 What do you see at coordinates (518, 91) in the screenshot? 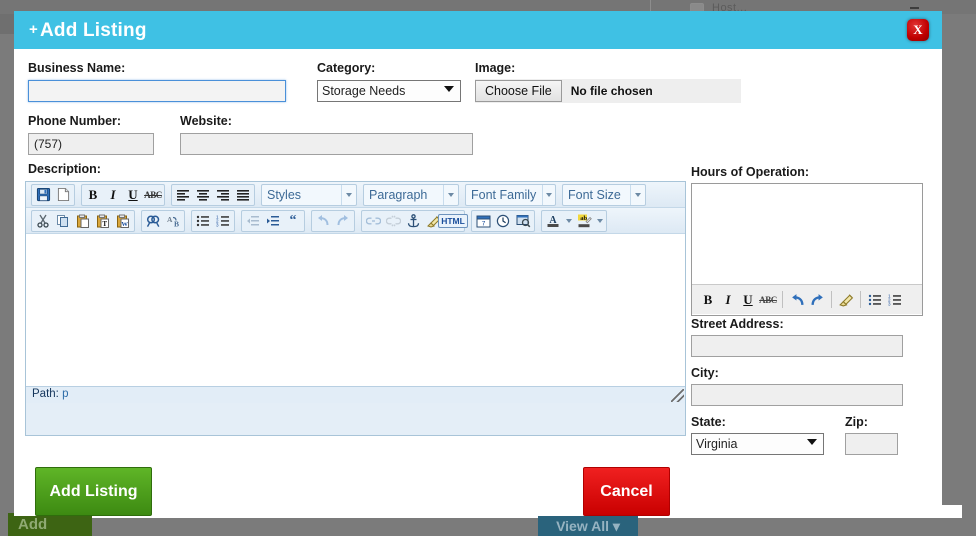
I see `choose-file-button: Choose File` at bounding box center [518, 91].